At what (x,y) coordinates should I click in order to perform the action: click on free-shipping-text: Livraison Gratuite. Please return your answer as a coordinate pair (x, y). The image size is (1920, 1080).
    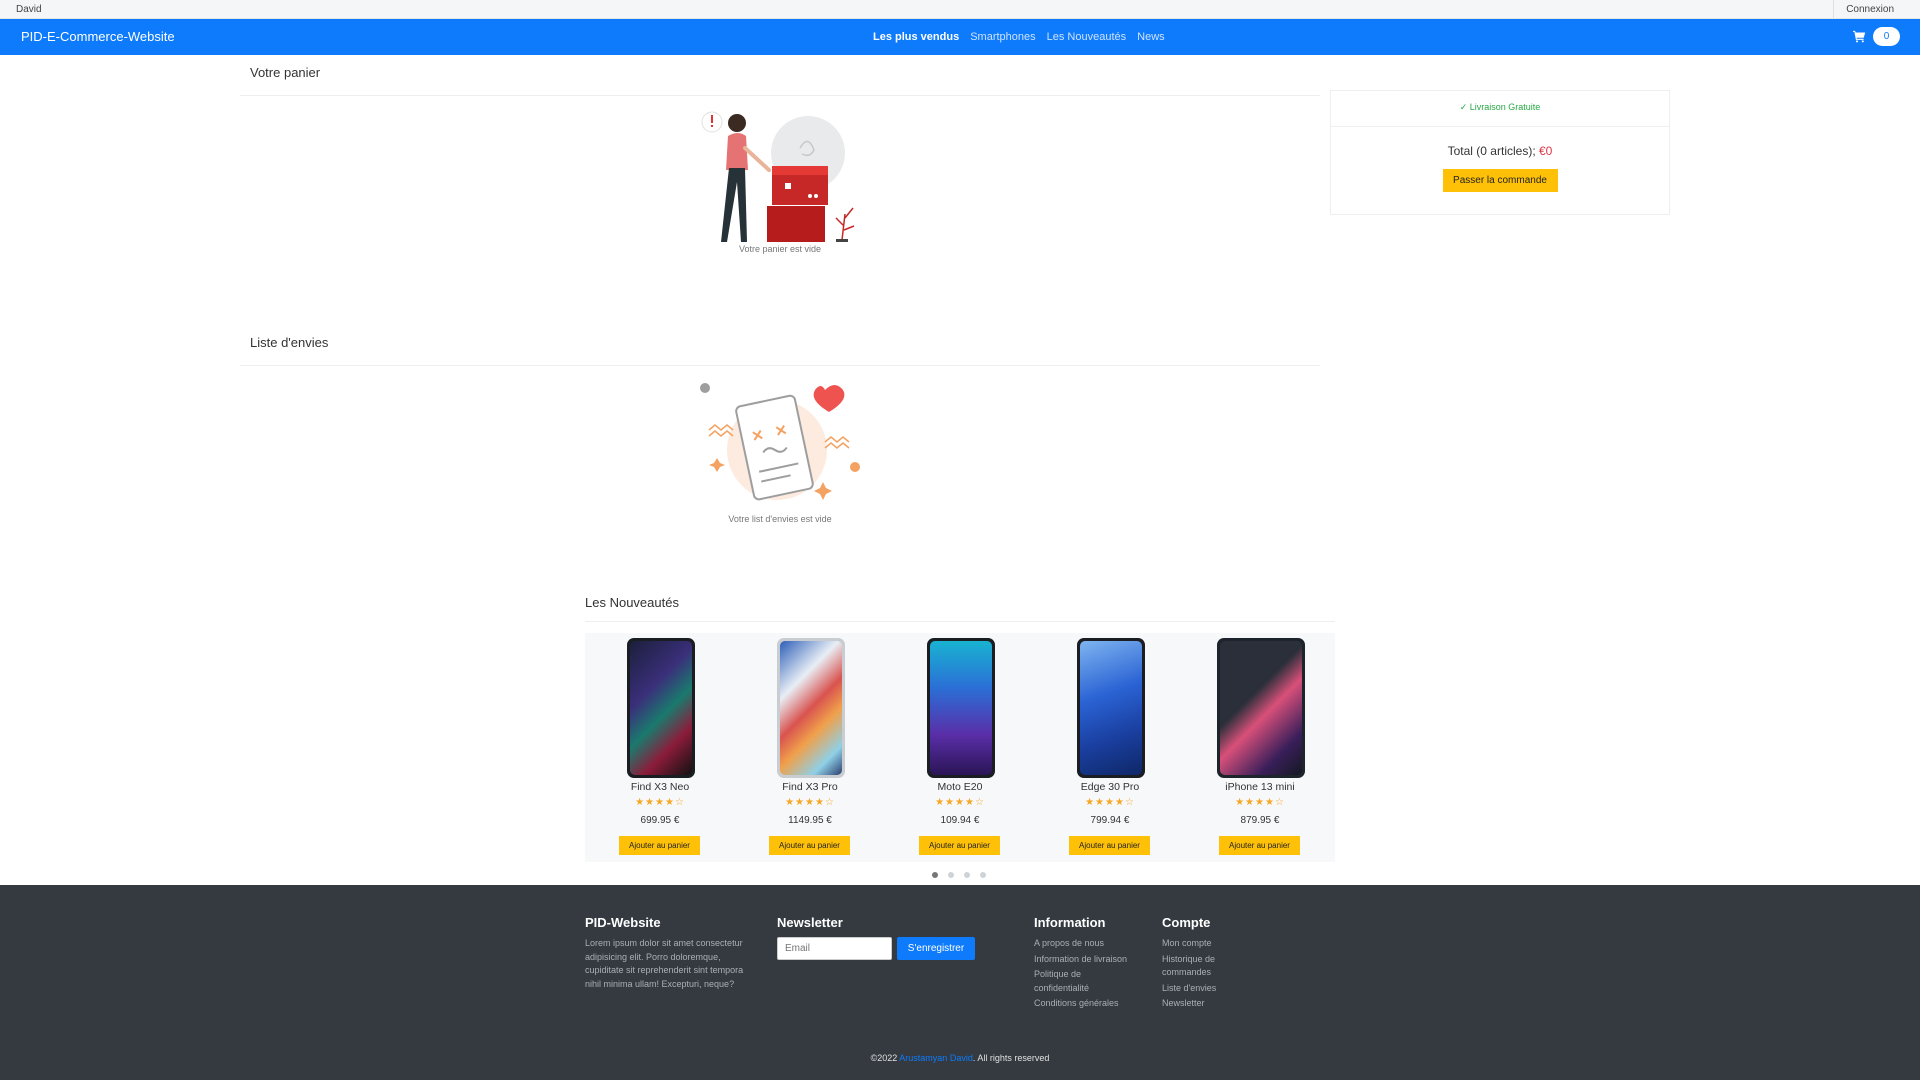
    Looking at the image, I should click on (1505, 107).